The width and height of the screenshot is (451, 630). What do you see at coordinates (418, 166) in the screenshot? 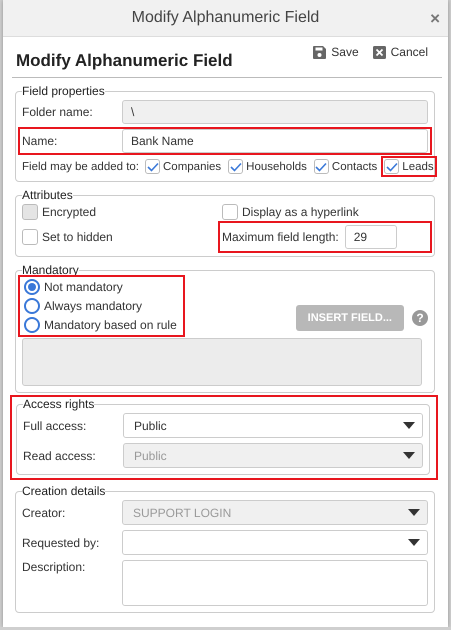
I see `checkbox-label: Leads` at bounding box center [418, 166].